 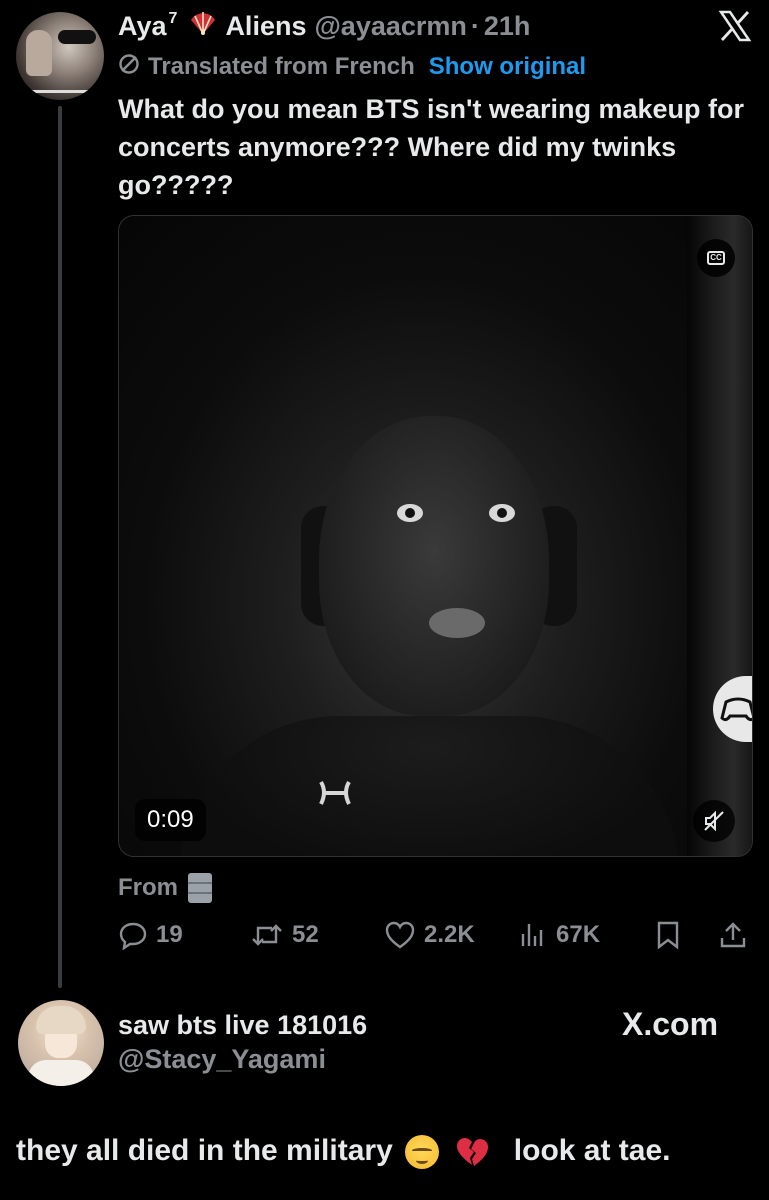 What do you see at coordinates (170, 820) in the screenshot?
I see `video-duration: 0:09` at bounding box center [170, 820].